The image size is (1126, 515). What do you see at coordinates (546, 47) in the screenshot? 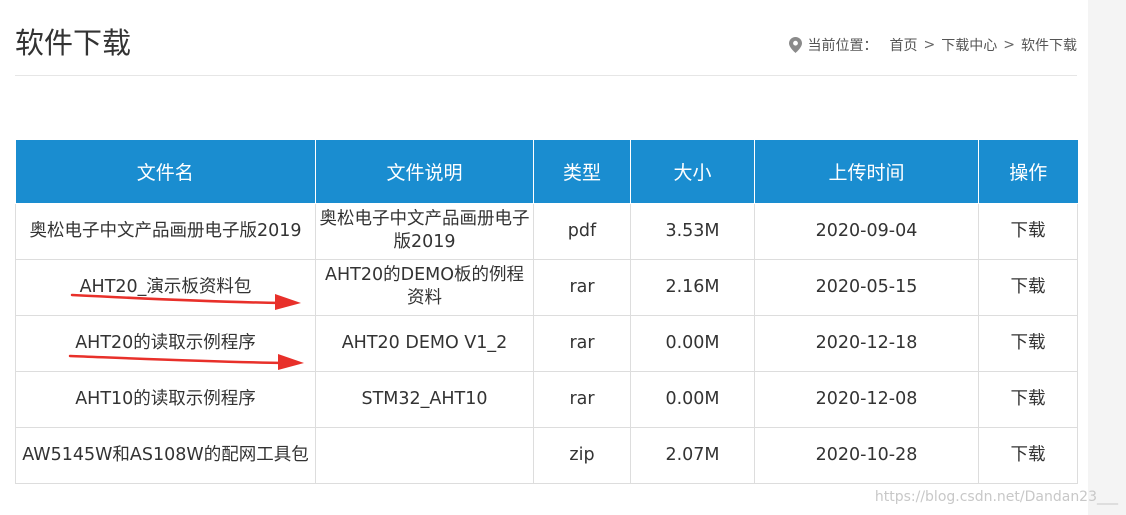
I see `page-header: 软件下载 当前位置： 首页 > 下载中心 > 软件下载` at bounding box center [546, 47].